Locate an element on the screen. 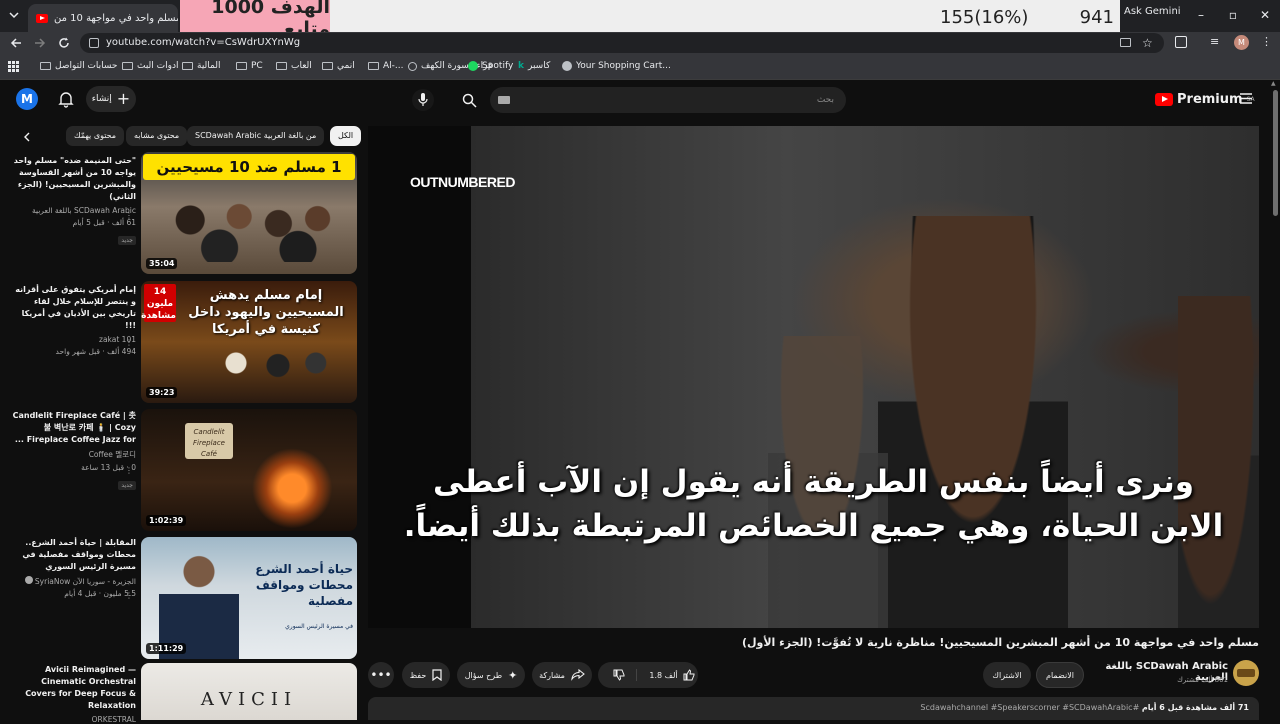  bookmark-folder: المالية is located at coordinates (201, 66).